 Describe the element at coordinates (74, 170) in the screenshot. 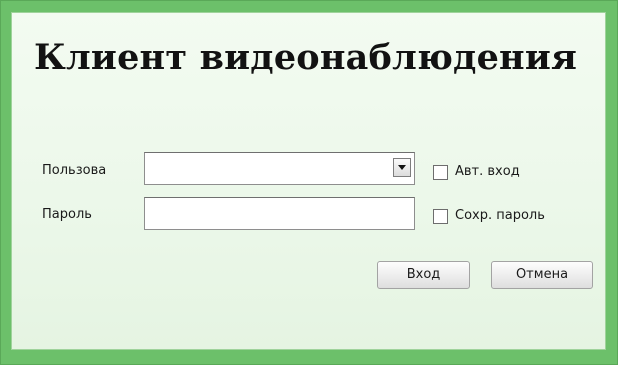

I see `user-label: Пользова` at that location.